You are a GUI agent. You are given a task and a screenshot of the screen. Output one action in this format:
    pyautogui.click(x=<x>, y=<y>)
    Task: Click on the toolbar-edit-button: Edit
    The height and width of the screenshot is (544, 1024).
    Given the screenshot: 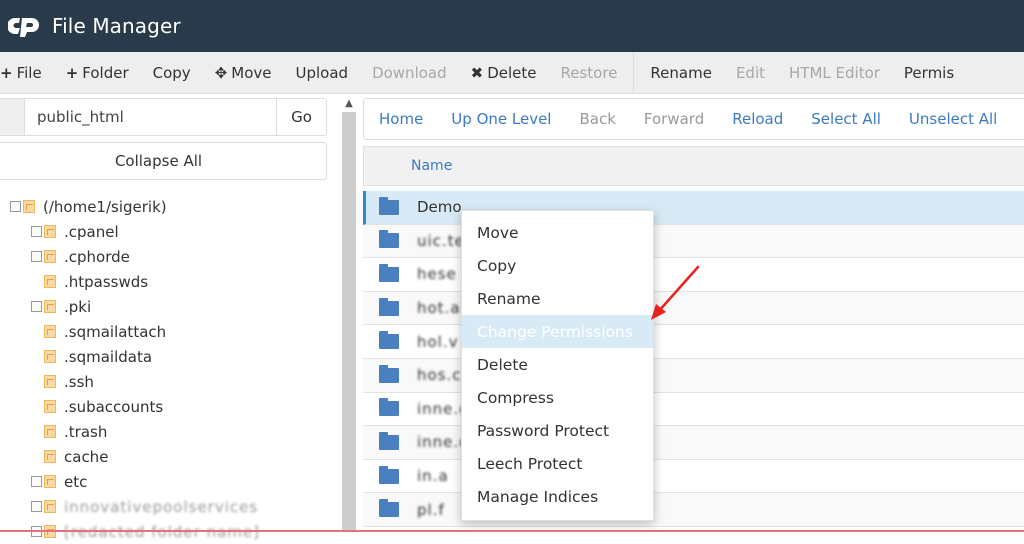 What is the action you would take?
    pyautogui.click(x=750, y=72)
    